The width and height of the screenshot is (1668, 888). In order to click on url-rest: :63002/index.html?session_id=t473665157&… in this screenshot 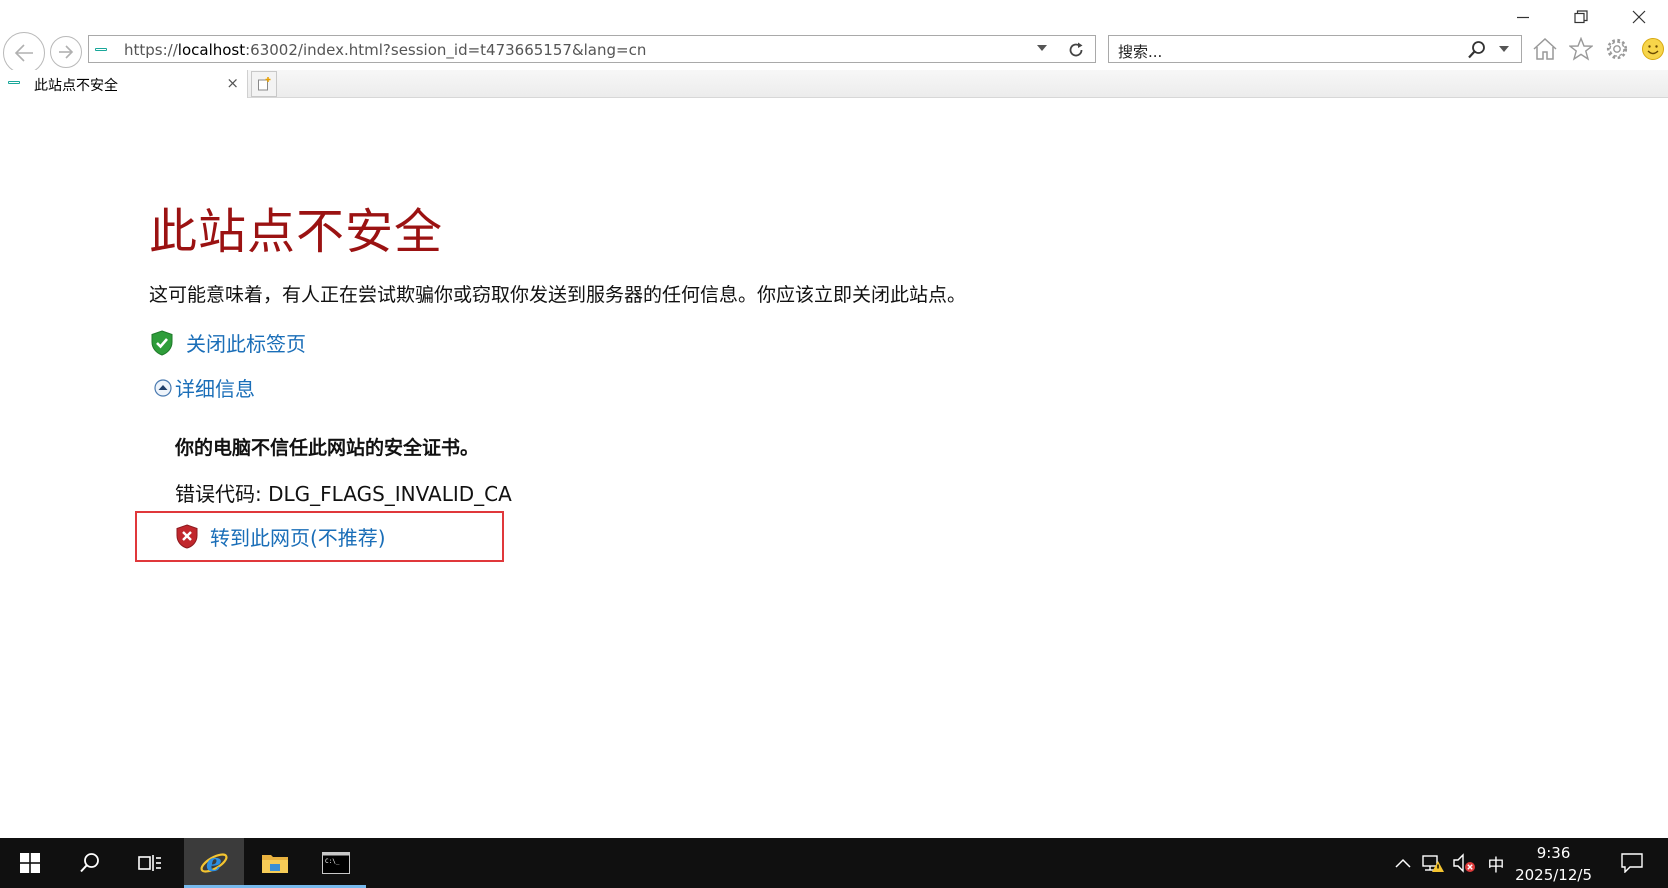, I will do `click(446, 50)`.